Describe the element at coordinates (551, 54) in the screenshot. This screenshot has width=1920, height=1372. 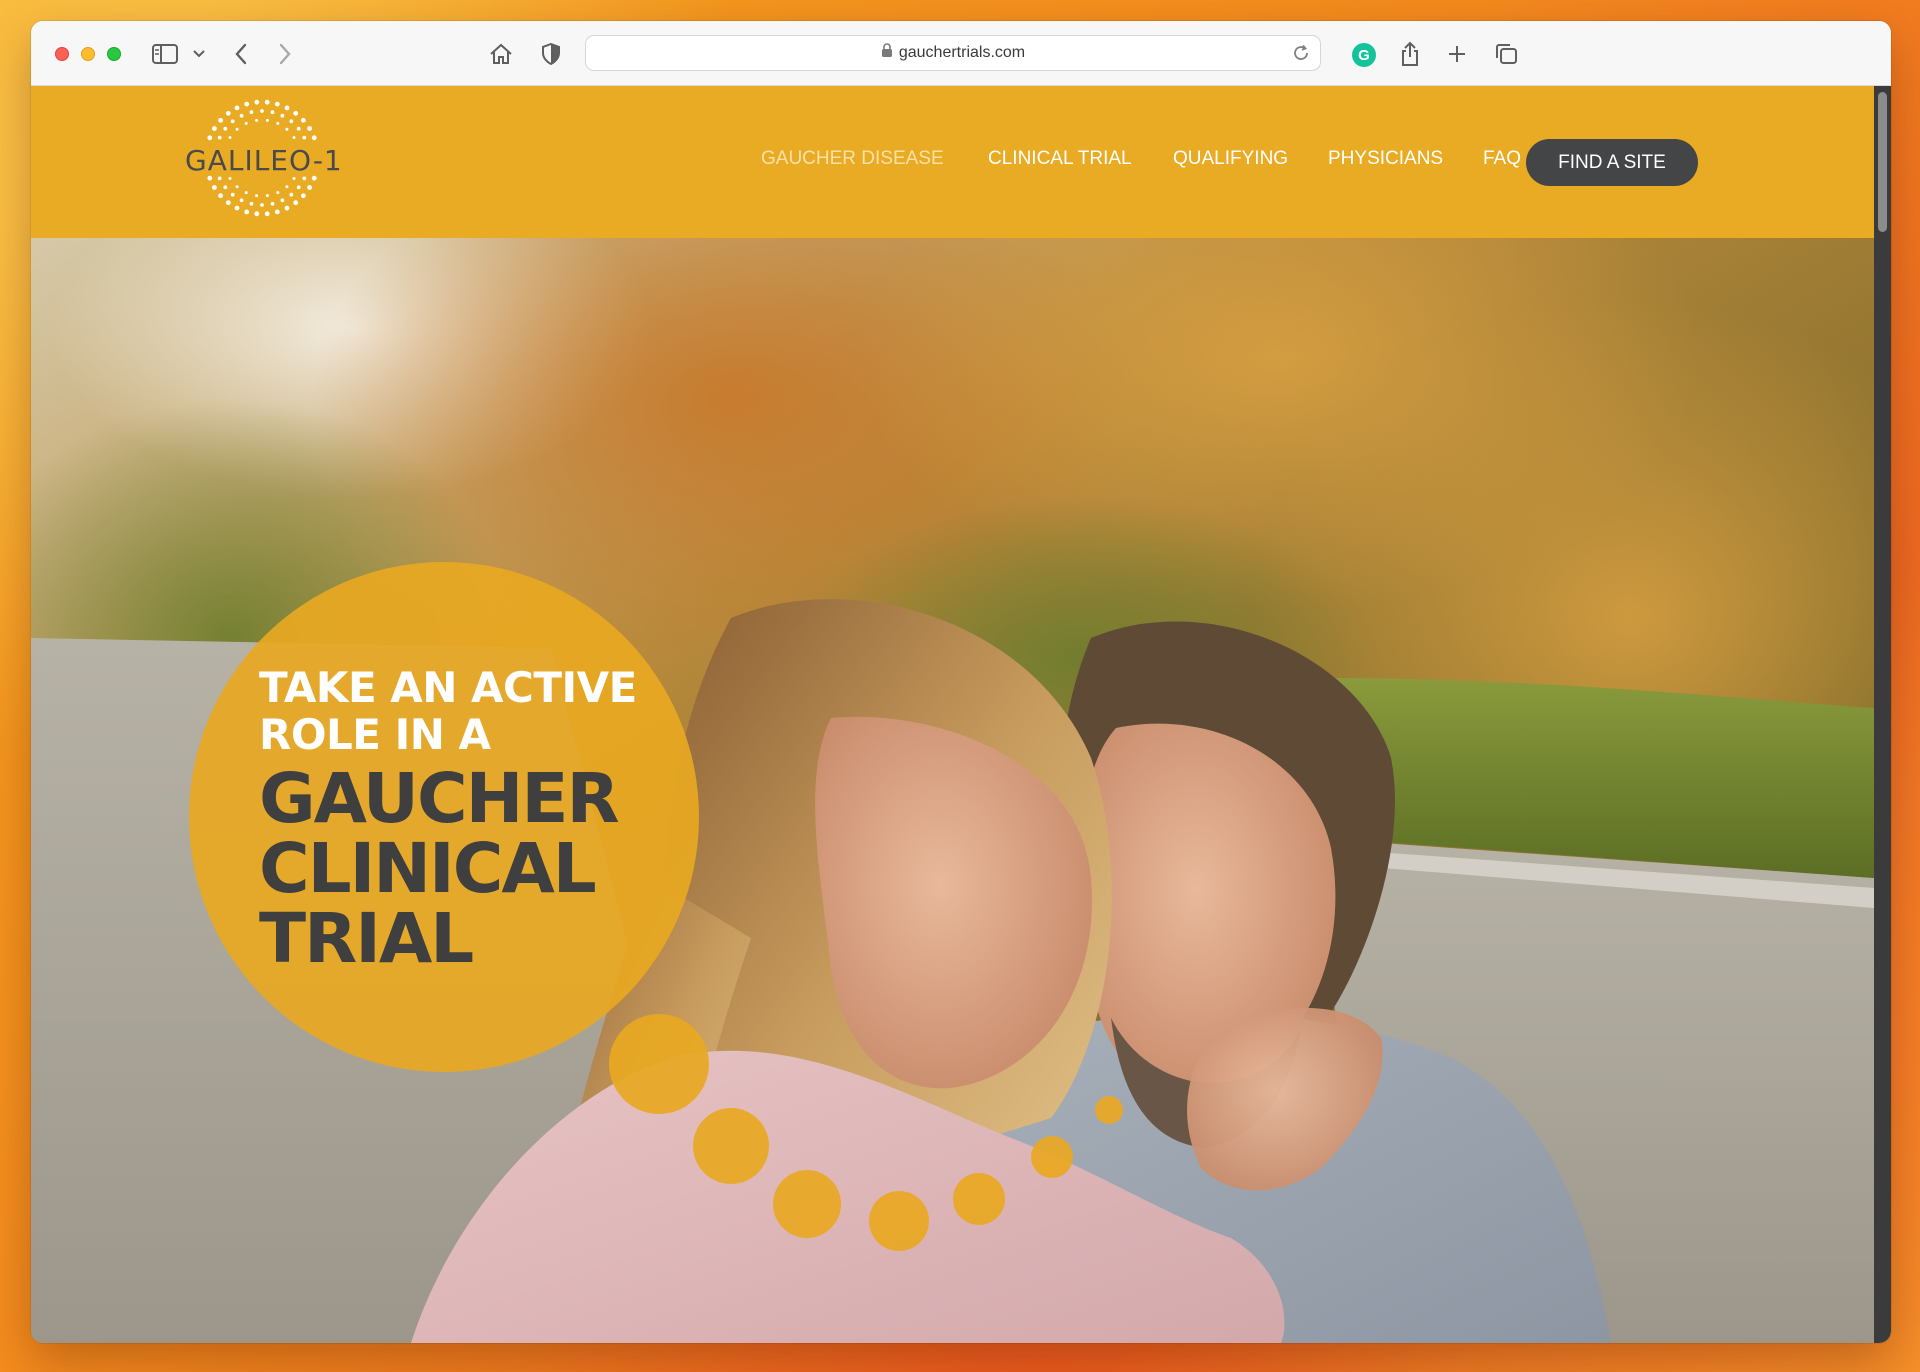
I see `shield-icon` at that location.